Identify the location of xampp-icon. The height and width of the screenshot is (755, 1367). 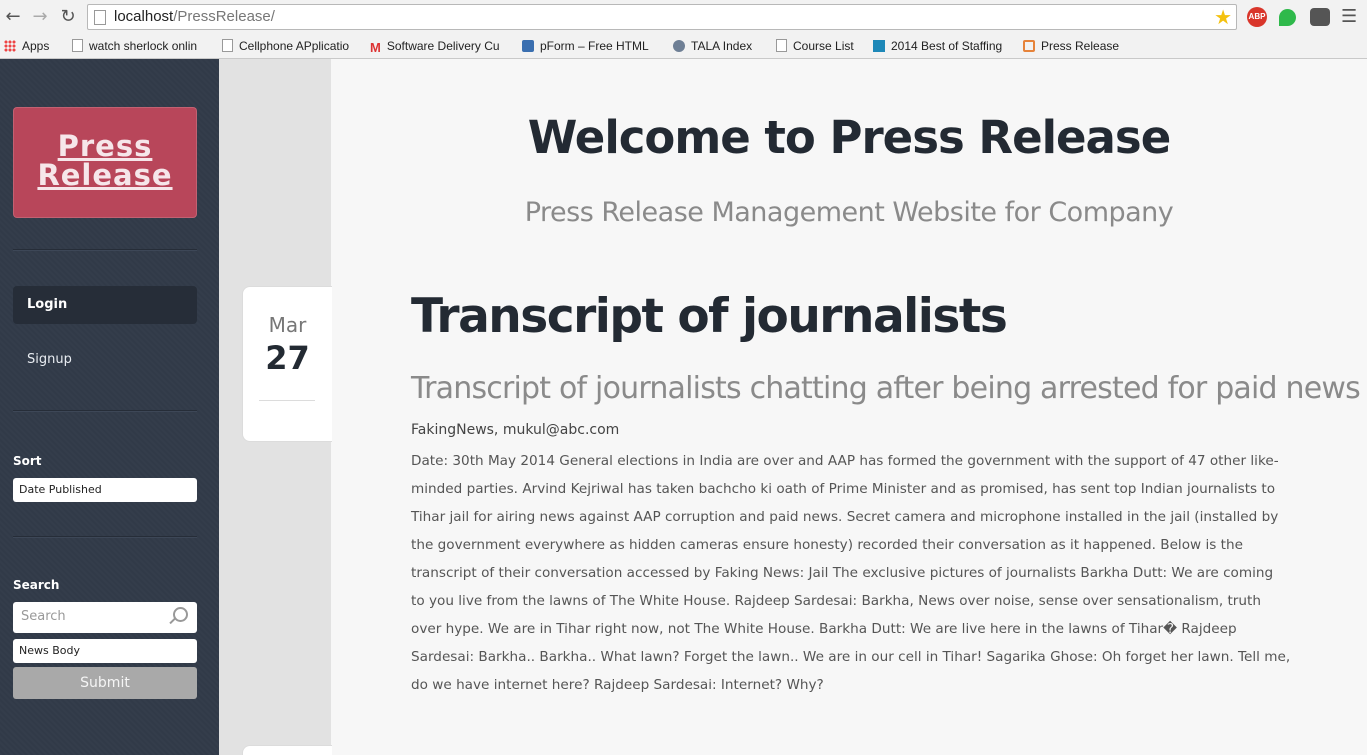
(1029, 46).